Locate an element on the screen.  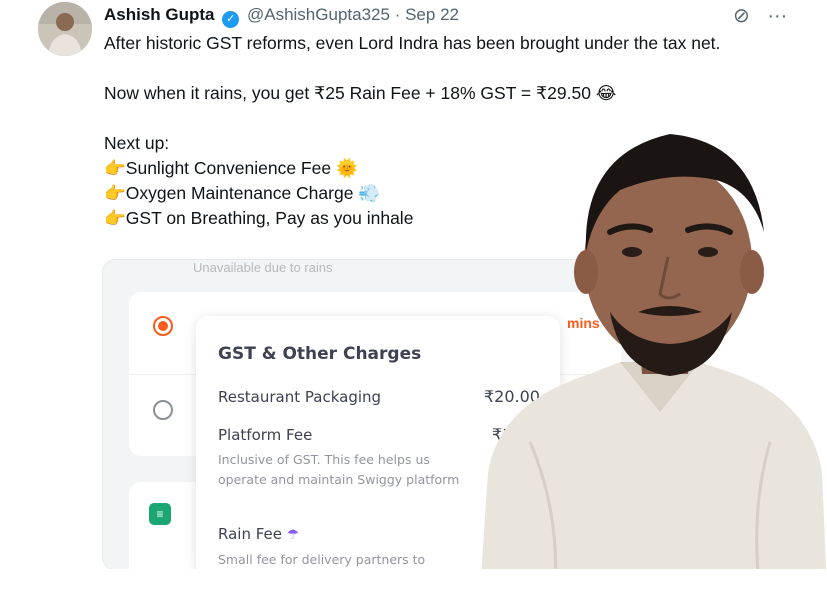
author-handle: @AshishGupta325 is located at coordinates (318, 14).